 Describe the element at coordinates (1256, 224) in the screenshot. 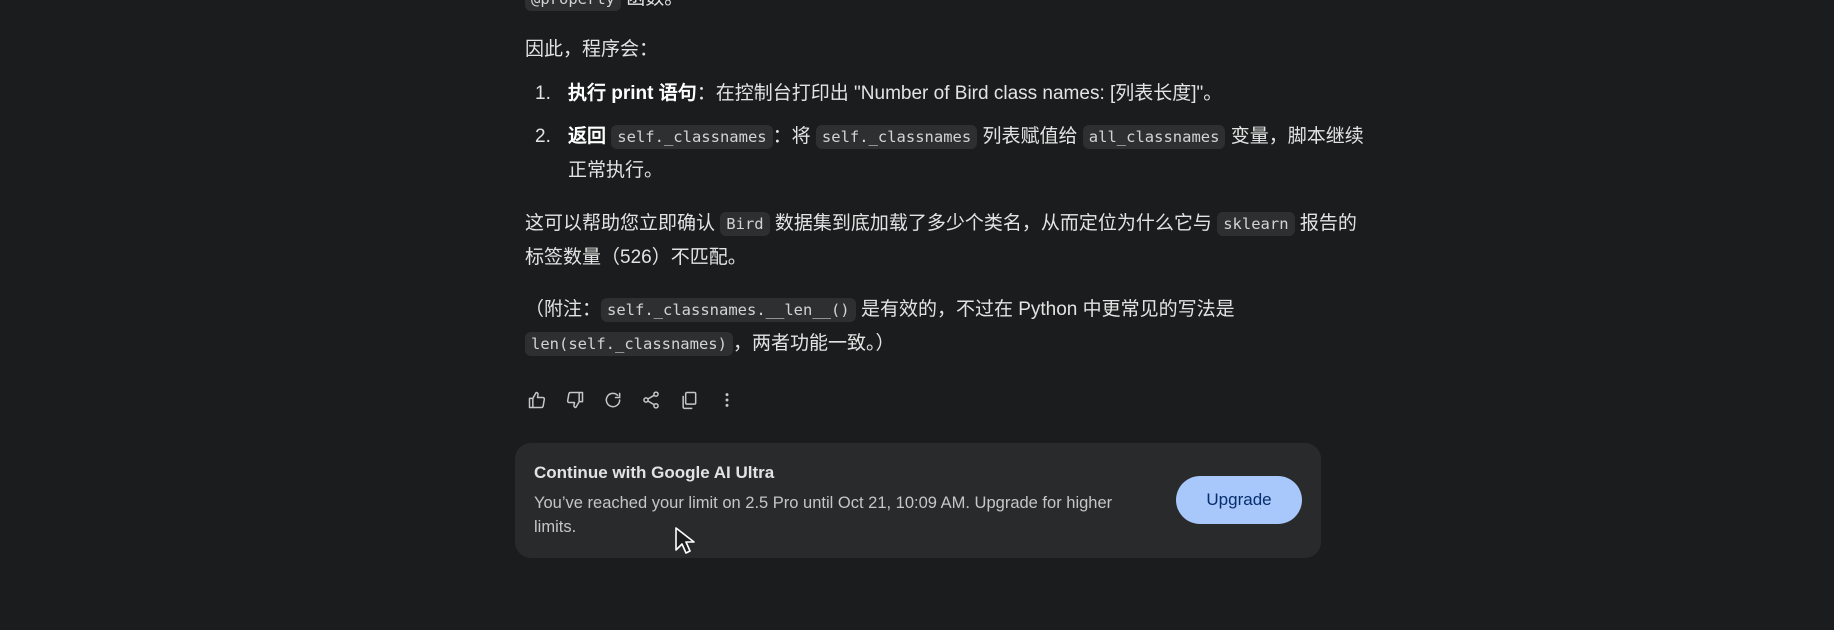

I see `inline-code: sklearn` at that location.